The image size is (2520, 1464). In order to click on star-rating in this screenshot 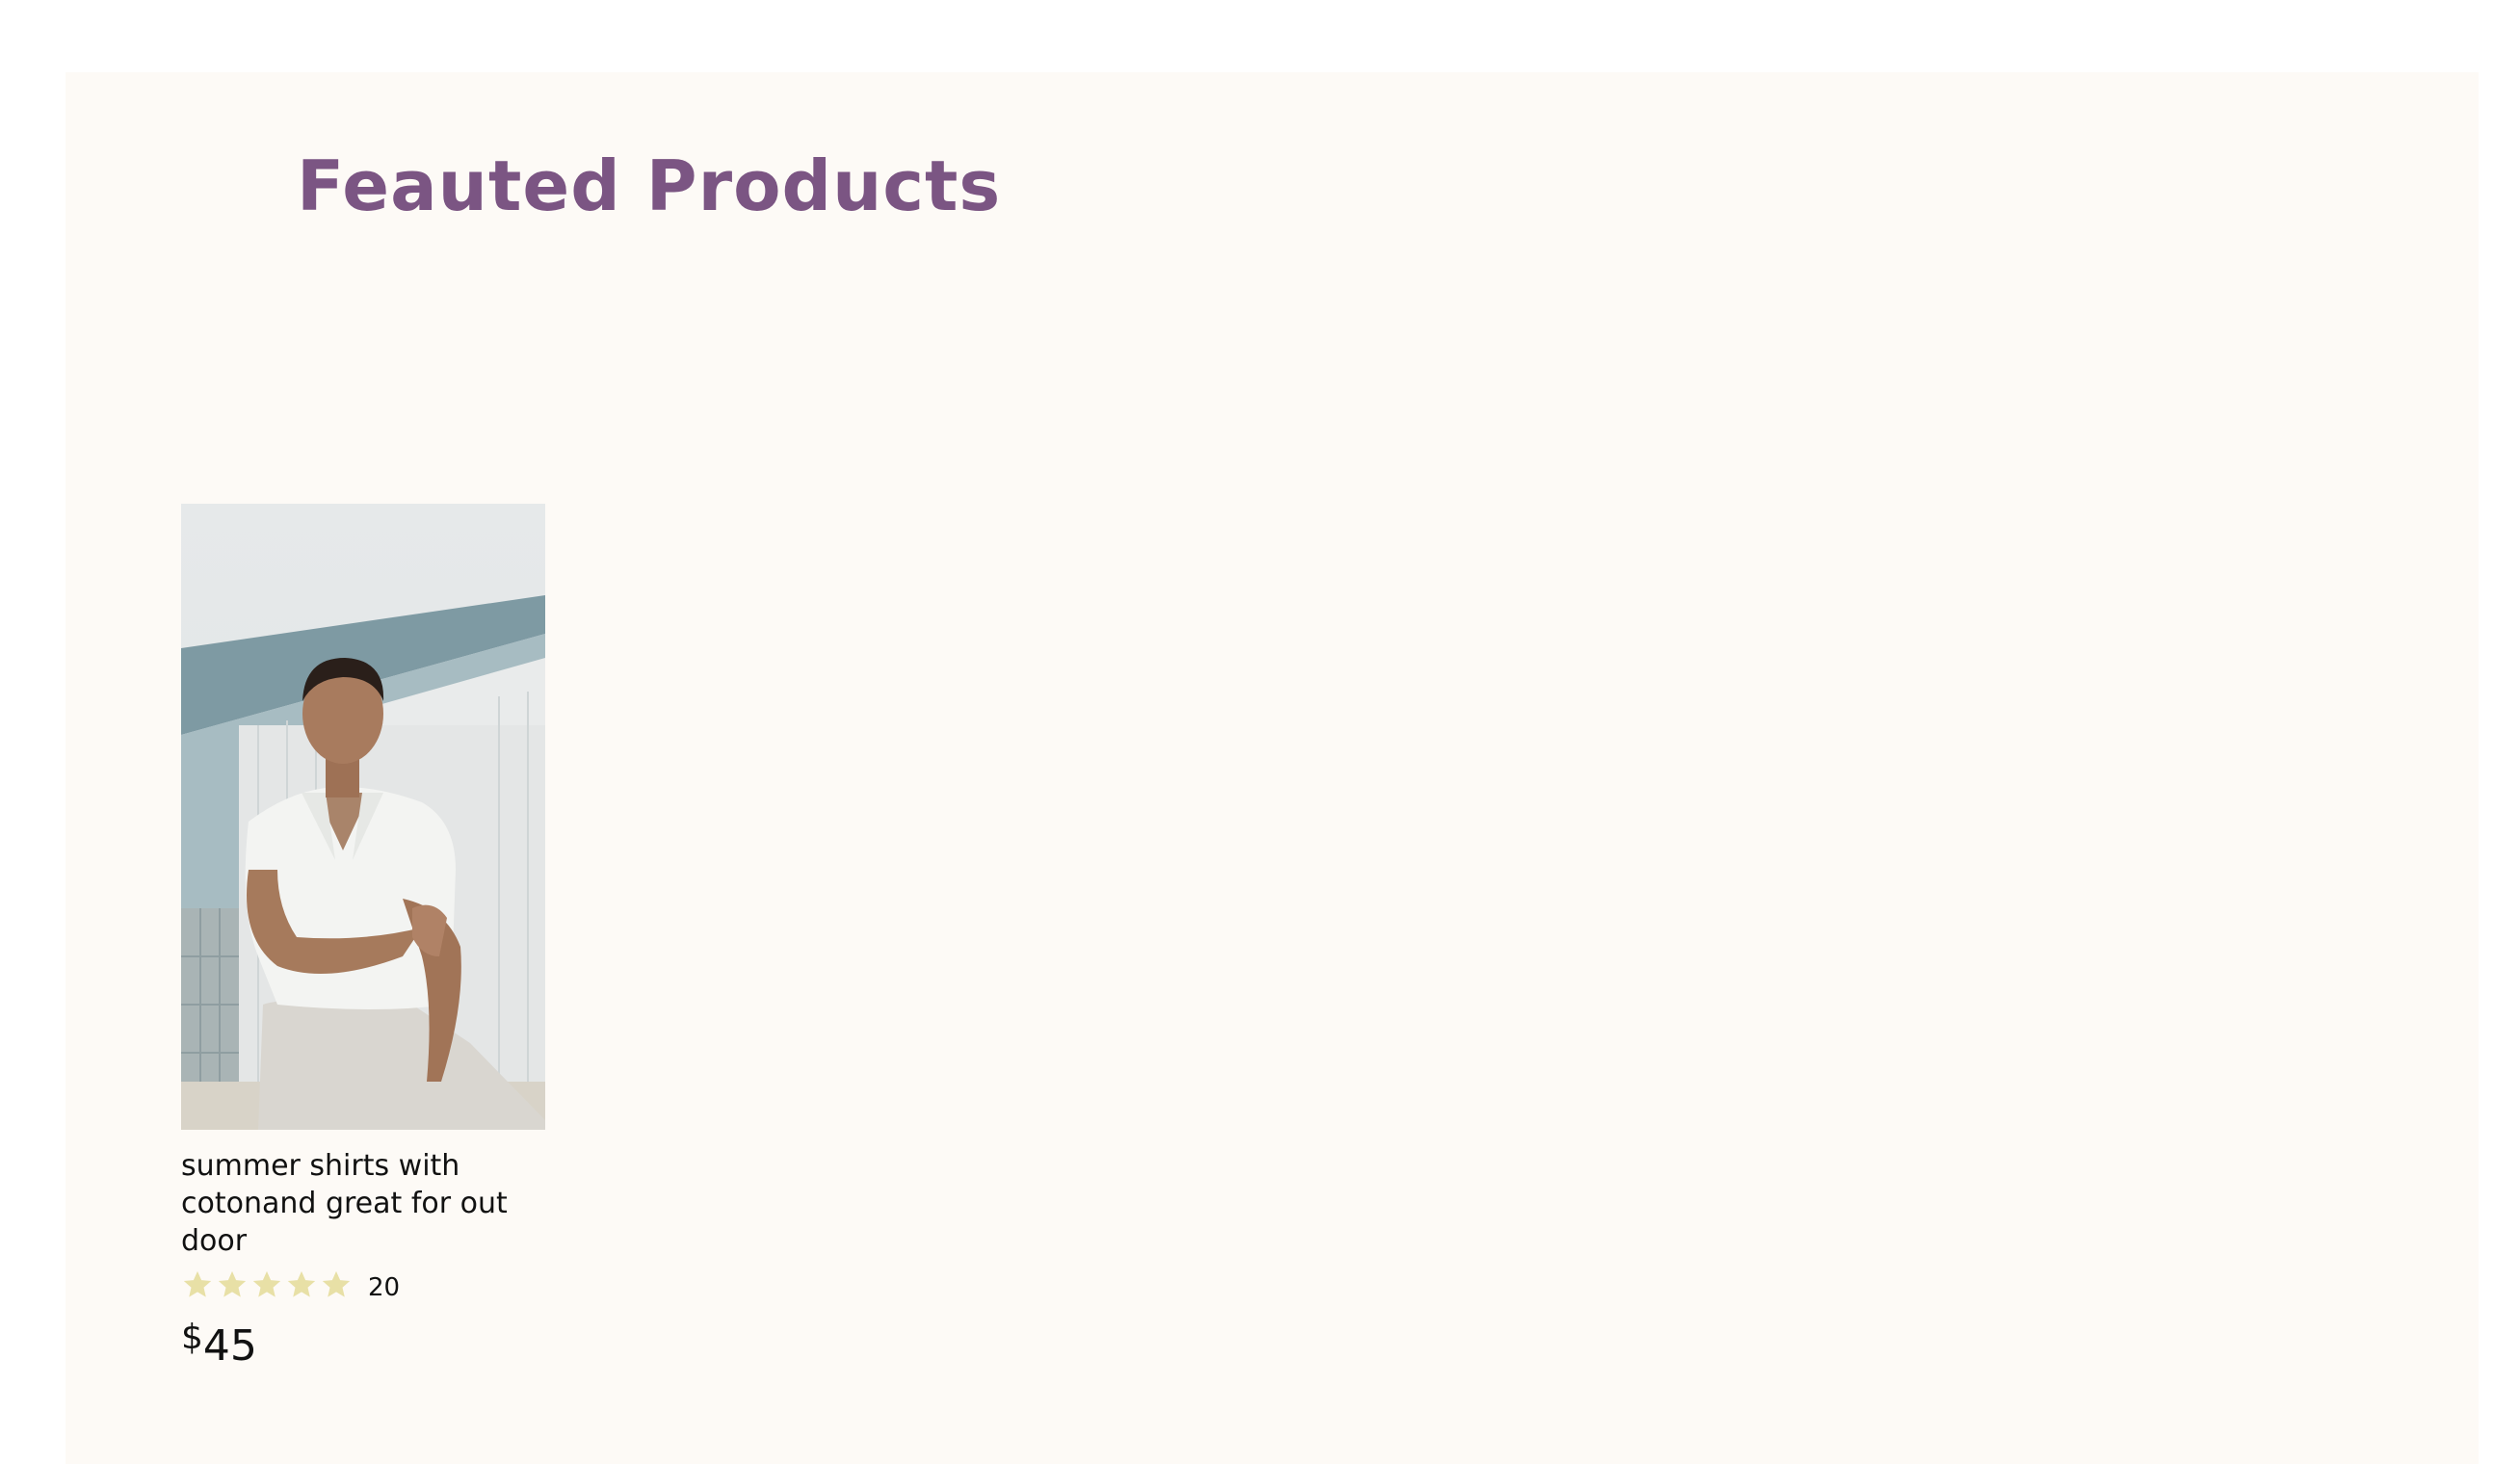, I will do `click(267, 1284)`.